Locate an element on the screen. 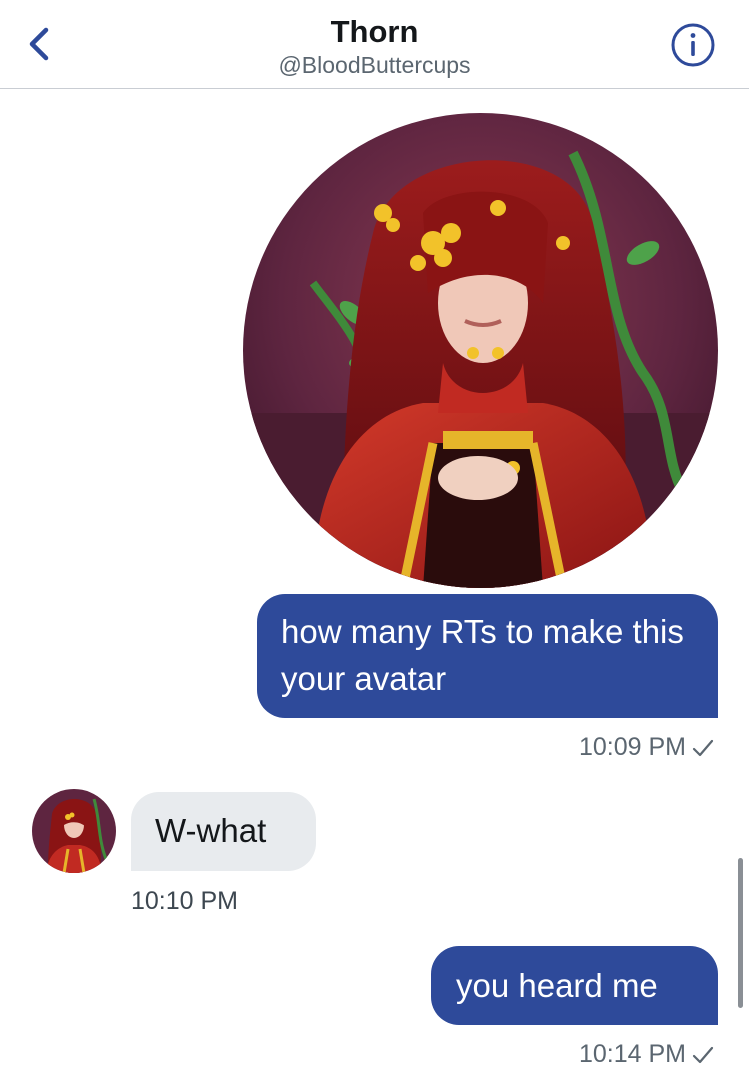  sender-avatar is located at coordinates (74, 831).